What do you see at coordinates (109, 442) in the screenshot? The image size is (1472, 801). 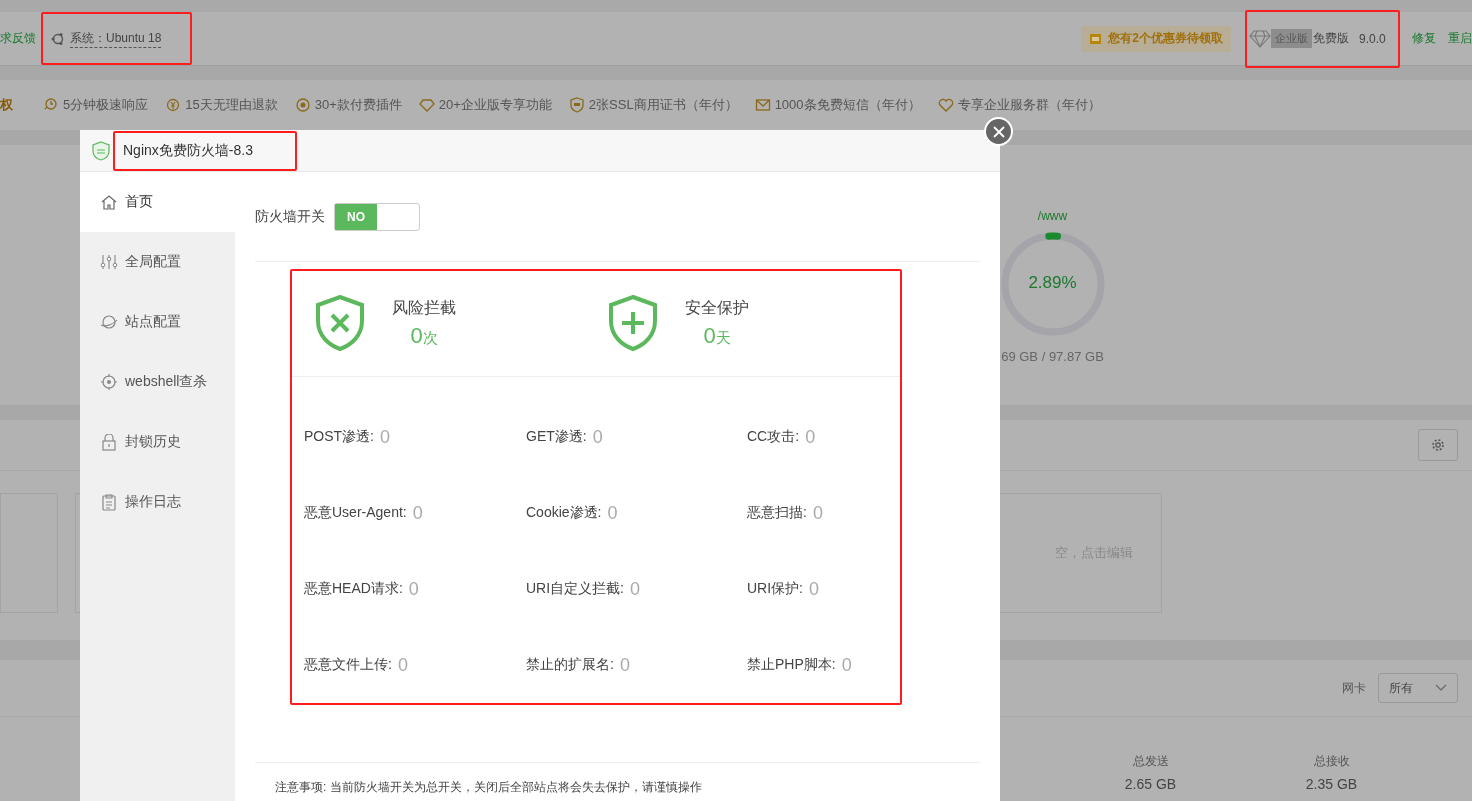 I see `lock-icon` at bounding box center [109, 442].